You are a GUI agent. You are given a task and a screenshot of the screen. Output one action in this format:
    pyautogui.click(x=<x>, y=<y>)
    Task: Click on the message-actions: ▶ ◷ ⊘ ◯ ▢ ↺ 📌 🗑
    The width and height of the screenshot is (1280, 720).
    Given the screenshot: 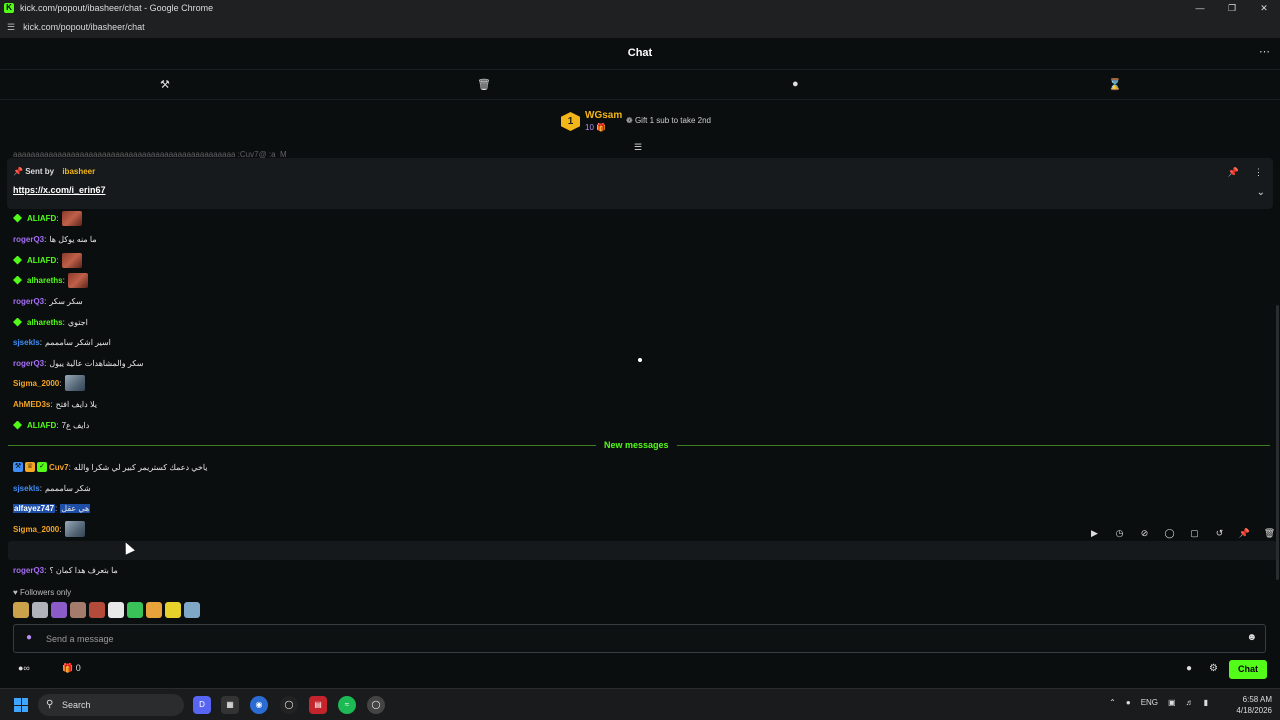 What is the action you would take?
    pyautogui.click(x=1181, y=536)
    